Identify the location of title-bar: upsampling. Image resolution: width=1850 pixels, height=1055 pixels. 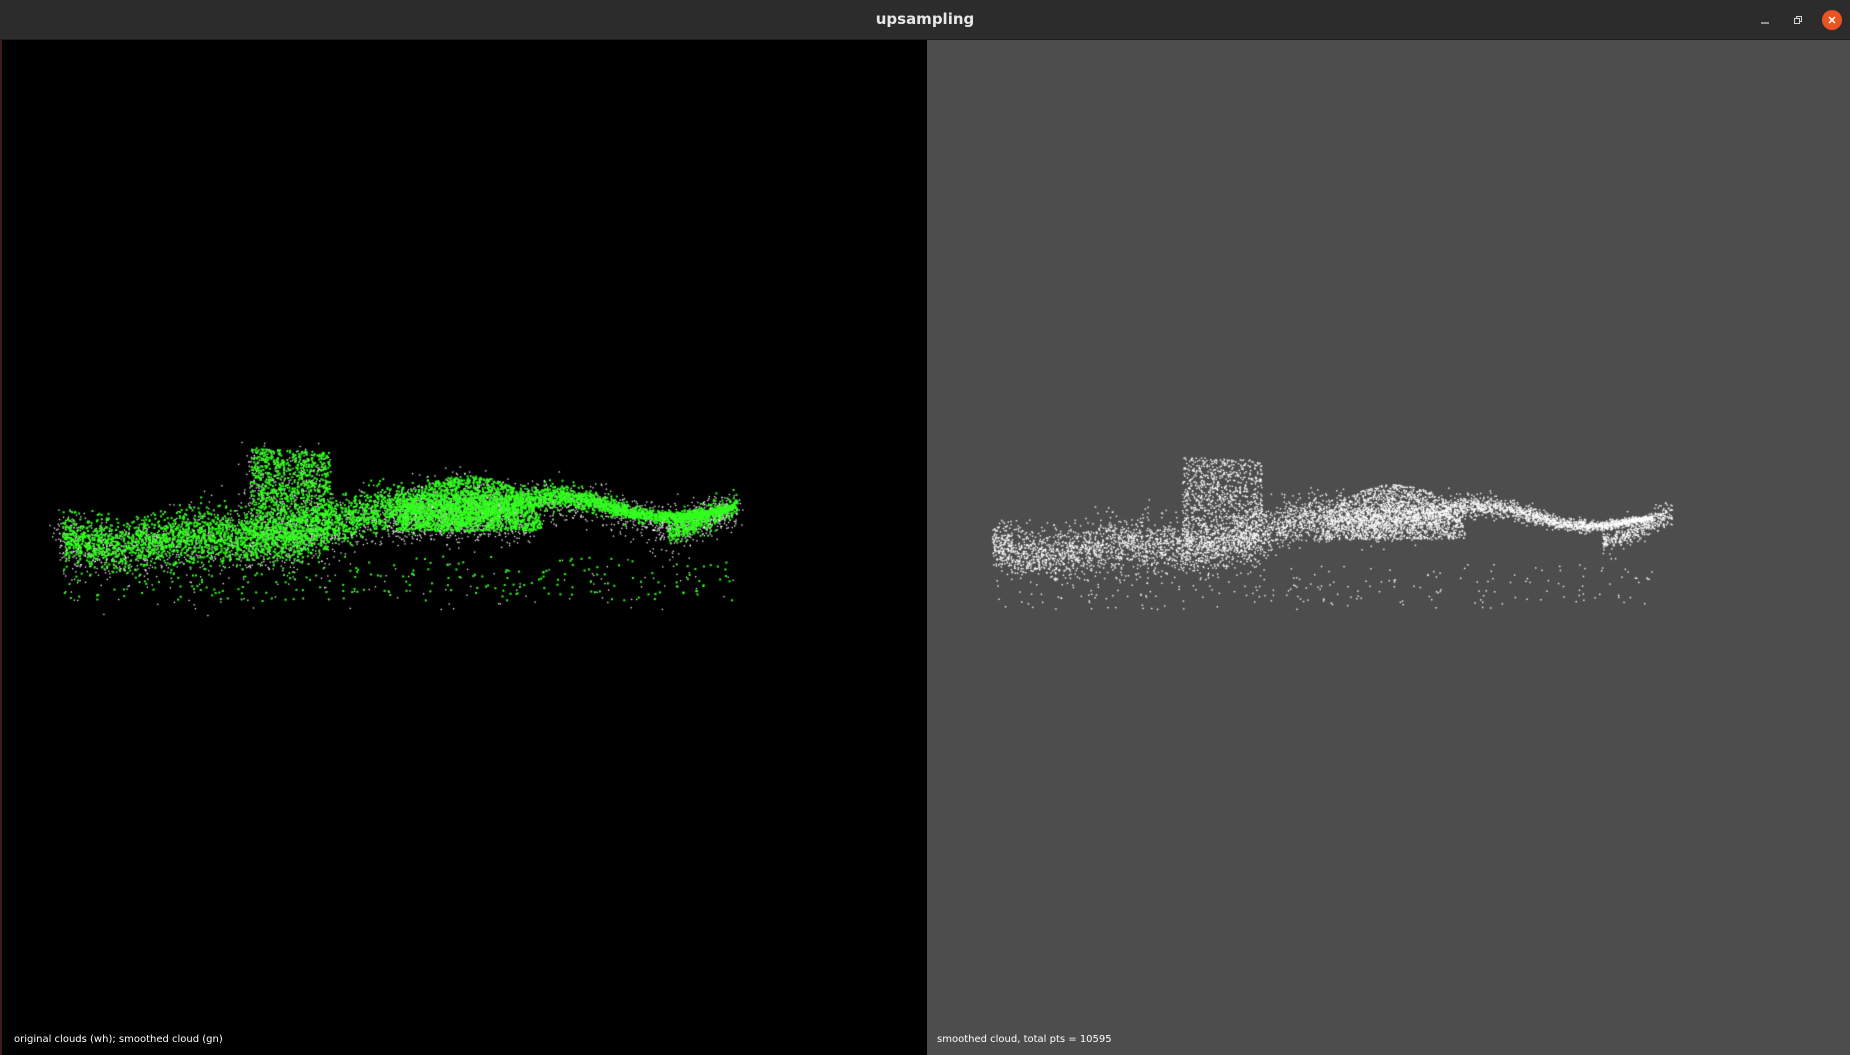
(925, 20).